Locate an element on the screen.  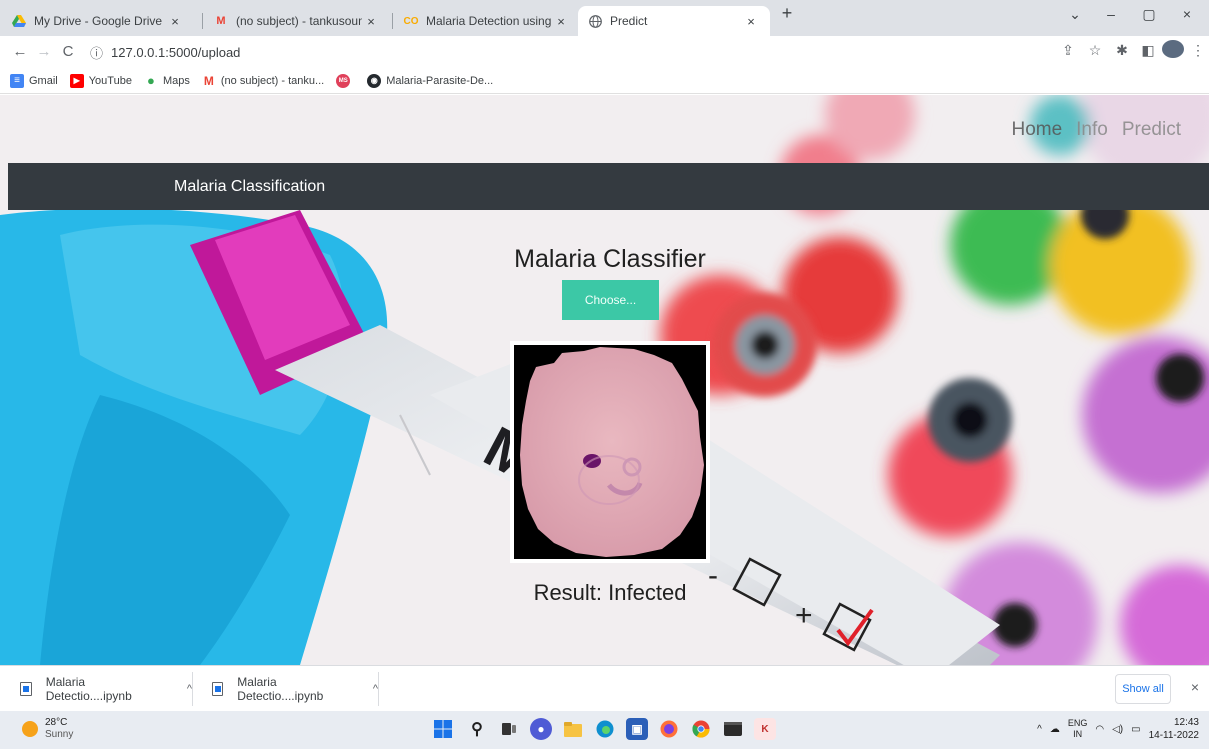
bookmark-gmail: ≡ Gmail is located at coordinates (34, 80).